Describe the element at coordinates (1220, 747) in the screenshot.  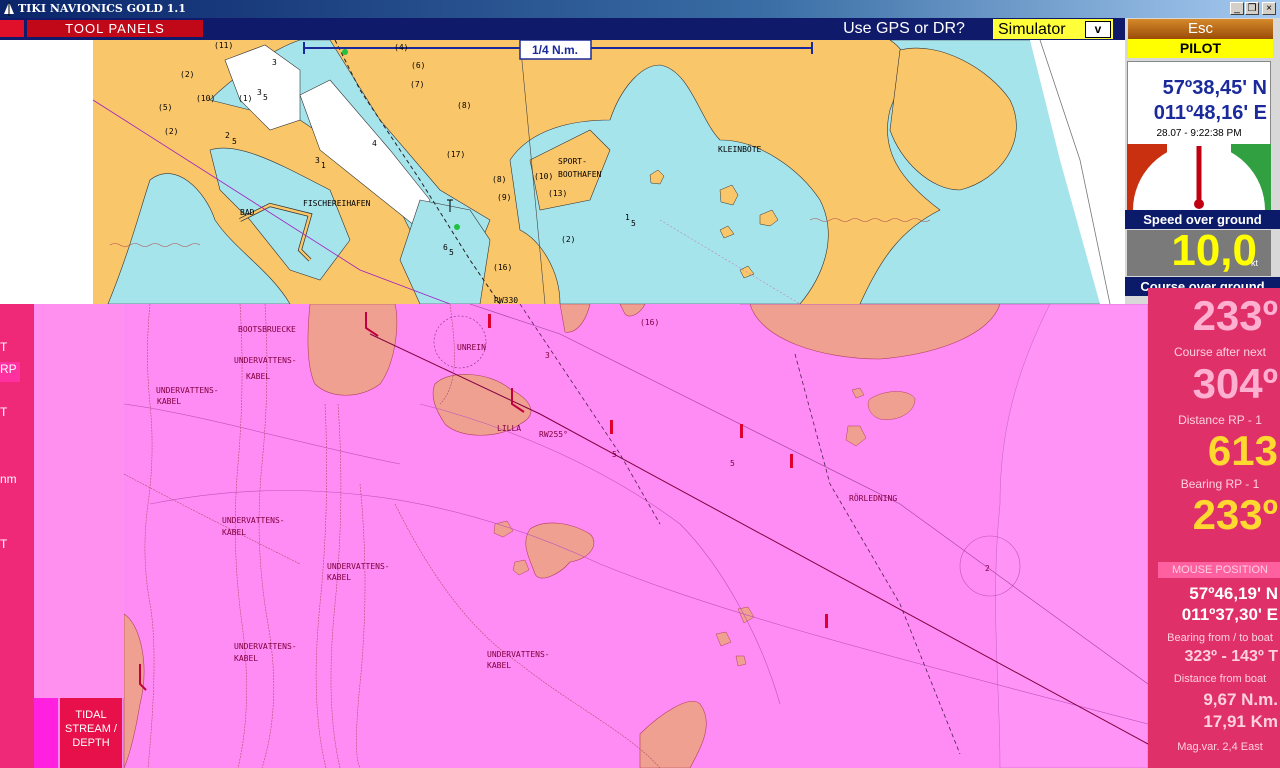
I see `magnetic-variation: Mag.var. 2,4 East` at that location.